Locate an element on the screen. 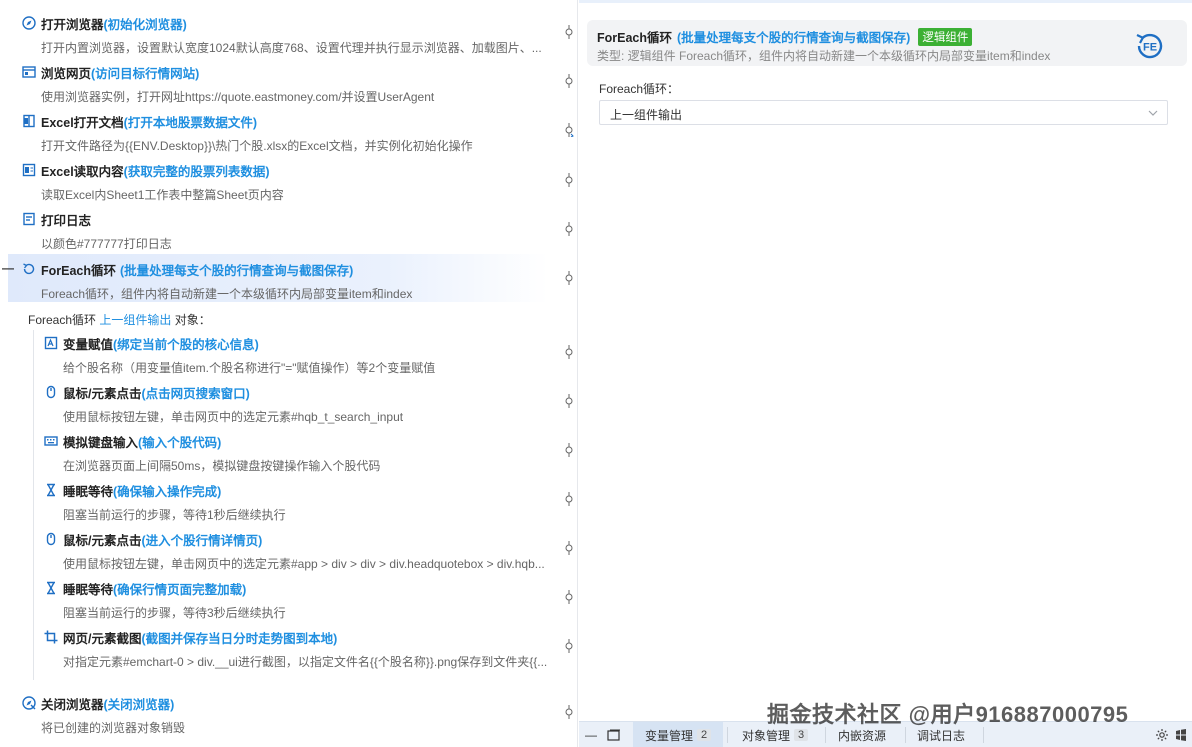 This screenshot has height=747, width=1192. minimize-button: — is located at coordinates (591, 735).